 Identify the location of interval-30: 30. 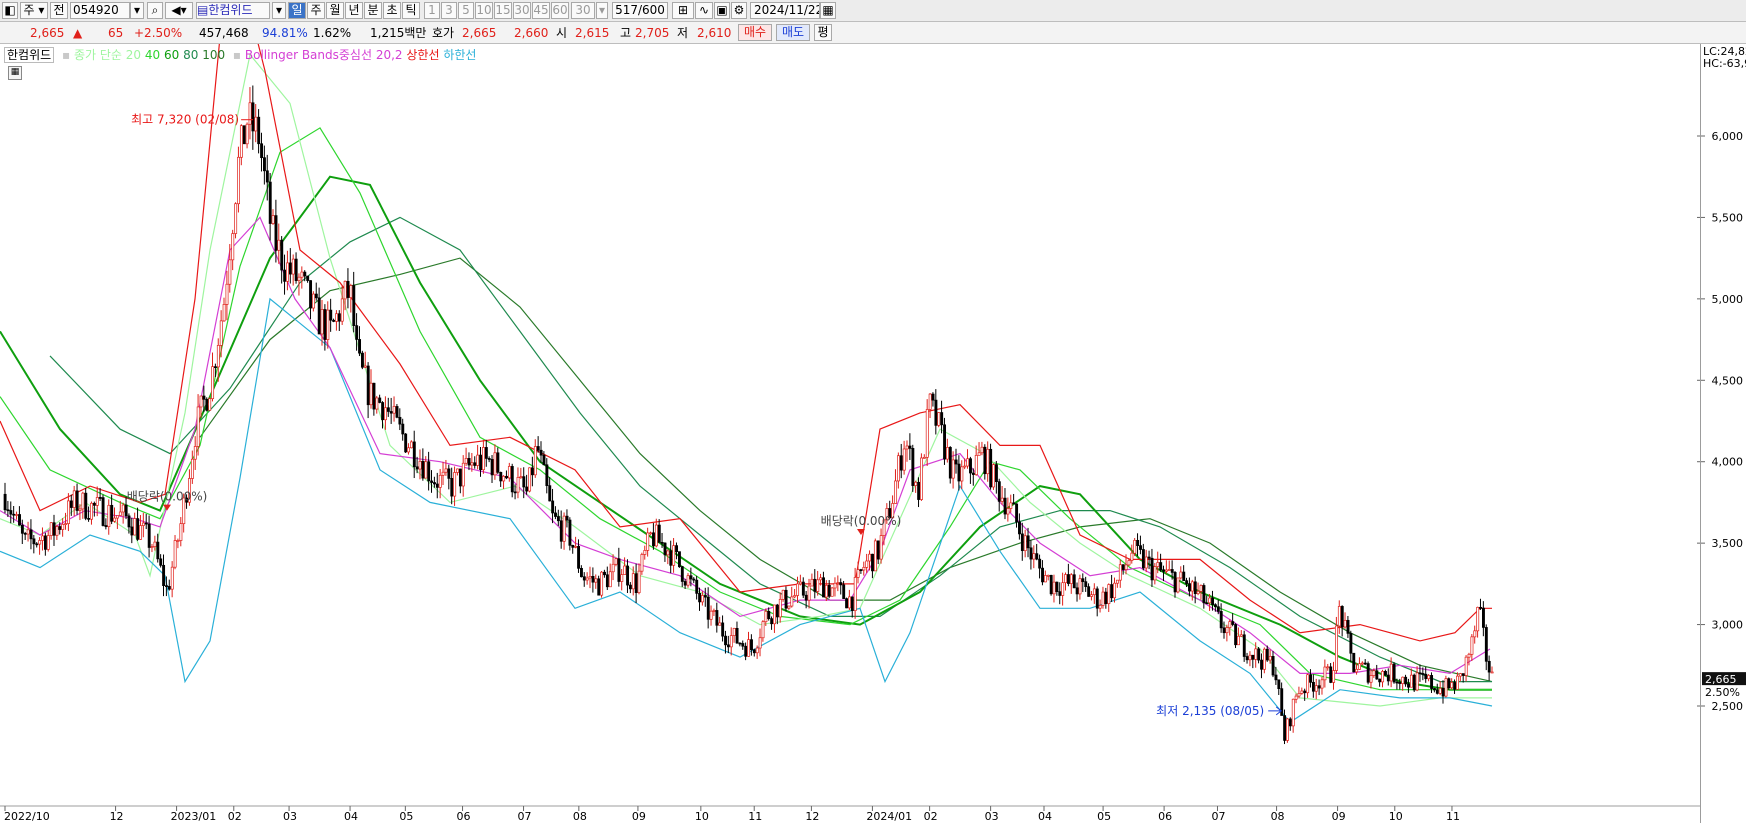
(522, 10).